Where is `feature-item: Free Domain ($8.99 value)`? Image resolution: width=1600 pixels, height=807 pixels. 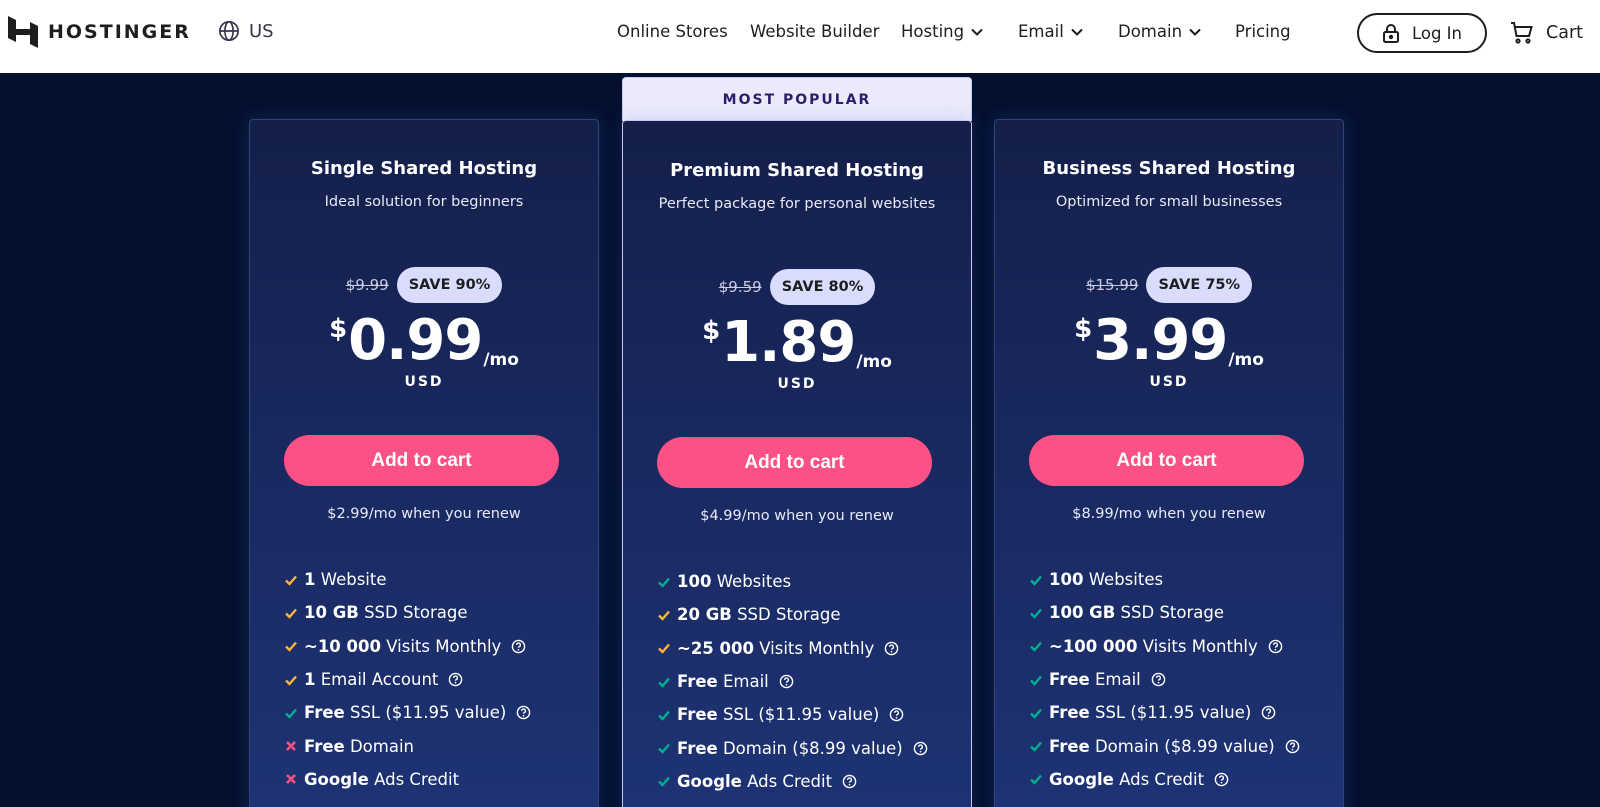 feature-item: Free Domain ($8.99 value) is located at coordinates (792, 747).